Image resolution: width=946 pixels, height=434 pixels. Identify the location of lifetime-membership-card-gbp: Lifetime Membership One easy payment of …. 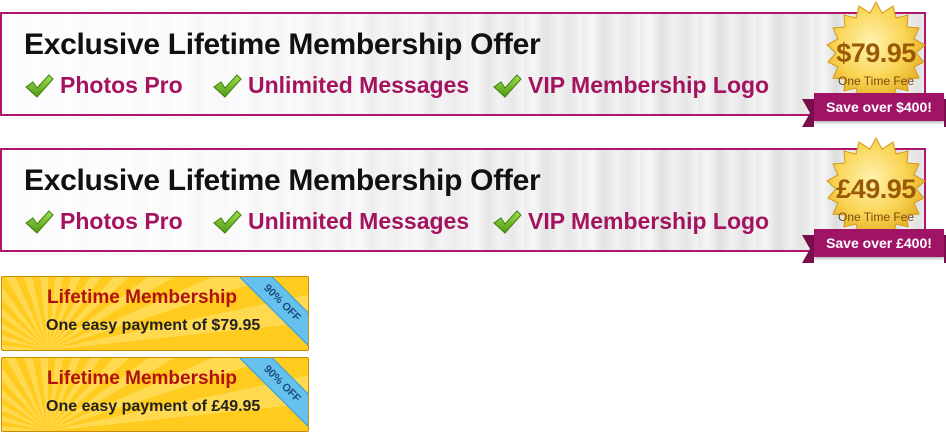
(155, 394).